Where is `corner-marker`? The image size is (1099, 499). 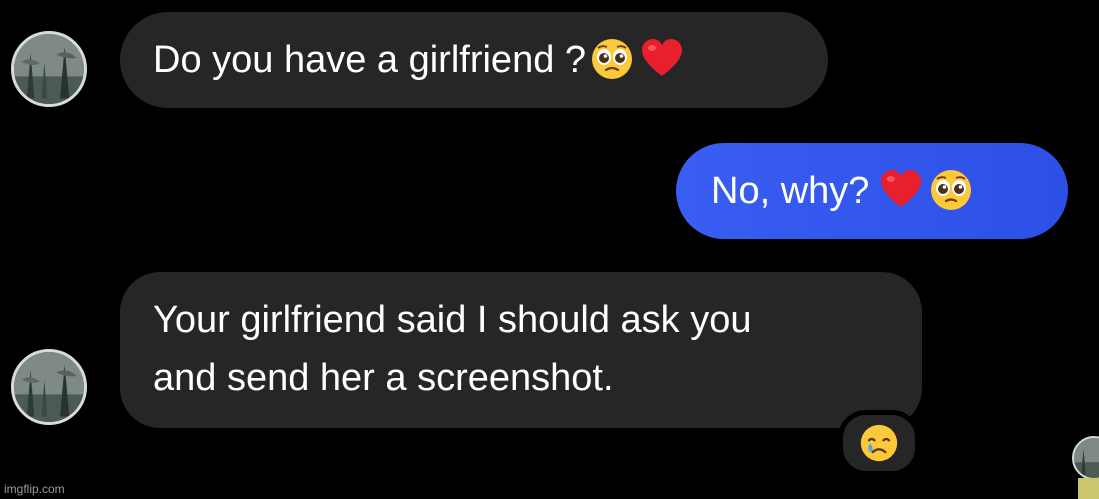 corner-marker is located at coordinates (1088, 488).